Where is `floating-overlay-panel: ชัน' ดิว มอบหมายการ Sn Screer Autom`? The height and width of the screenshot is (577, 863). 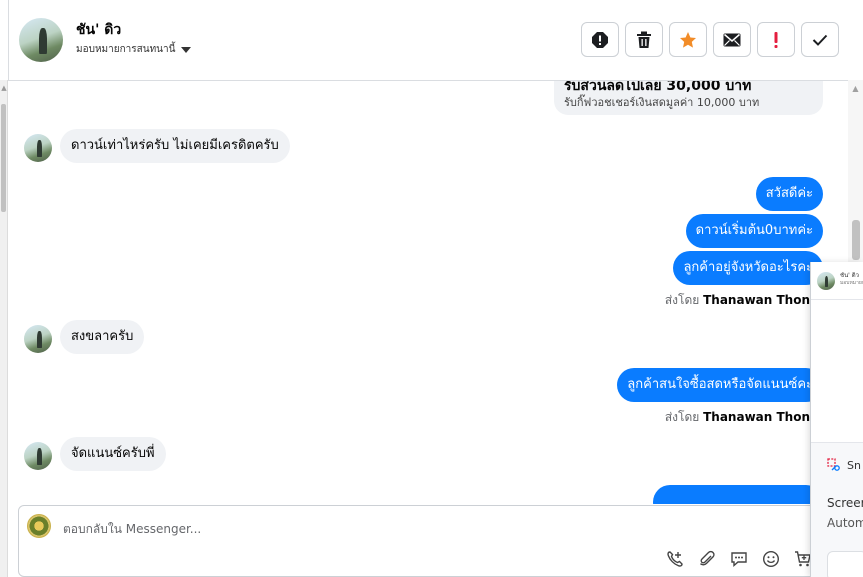
floating-overlay-panel: ชัน' ดิว มอบหมายการ Sn Screer Autom is located at coordinates (836, 419).